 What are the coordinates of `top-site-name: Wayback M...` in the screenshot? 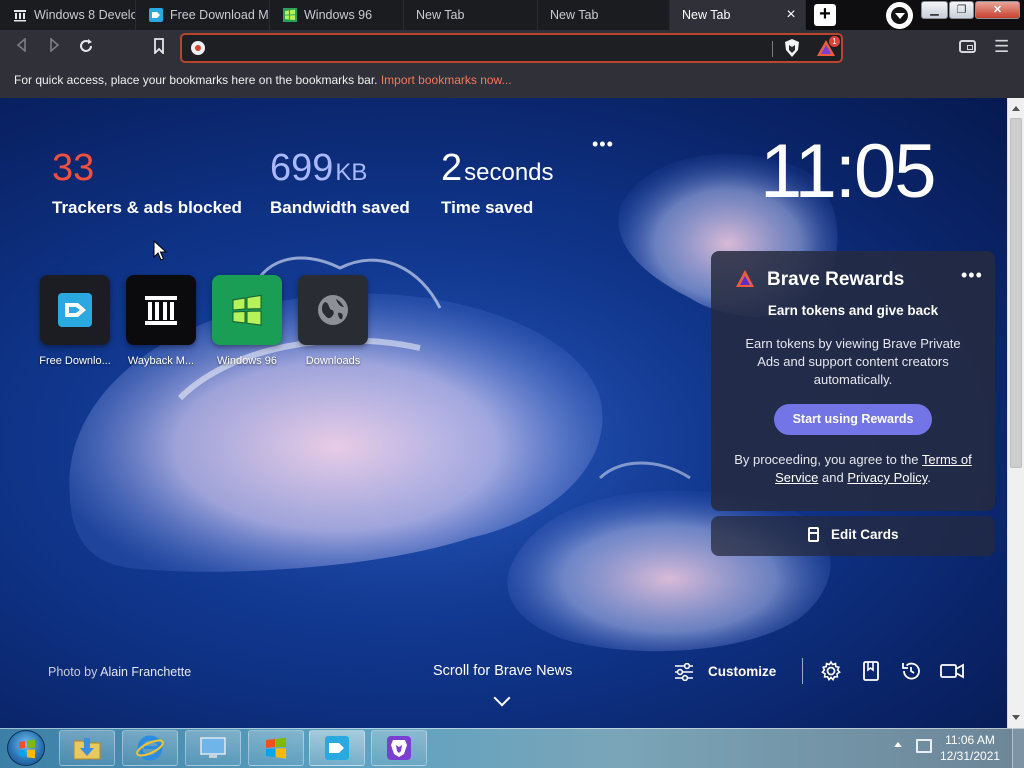 It's located at (161, 361).